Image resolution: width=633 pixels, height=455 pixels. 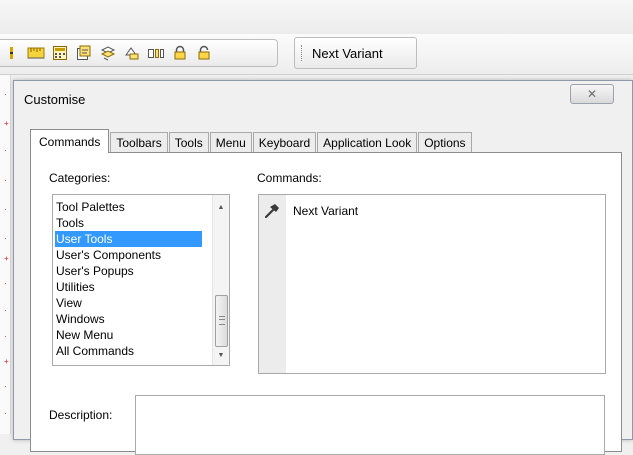 What do you see at coordinates (221, 355) in the screenshot?
I see `scroll-down-arrow-icon: ▼` at bounding box center [221, 355].